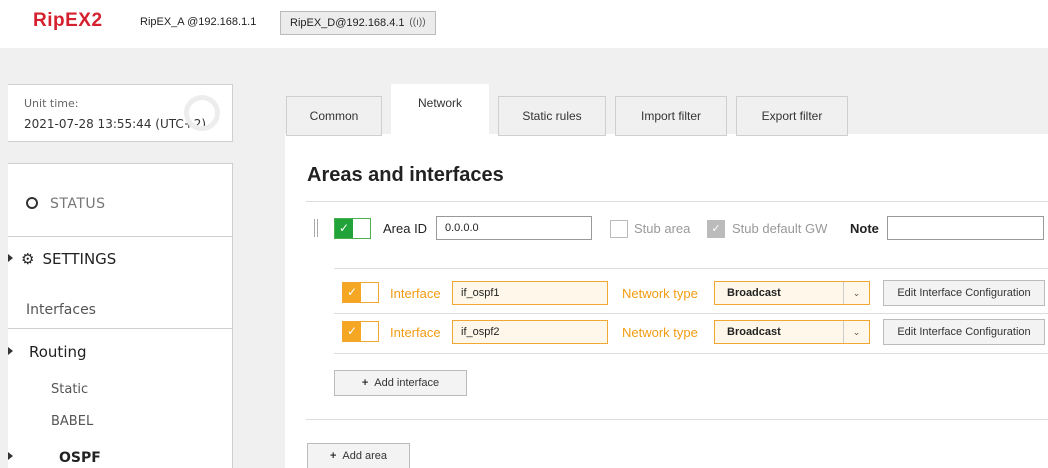  What do you see at coordinates (28, 259) in the screenshot?
I see `gears-icon: ⚙` at bounding box center [28, 259].